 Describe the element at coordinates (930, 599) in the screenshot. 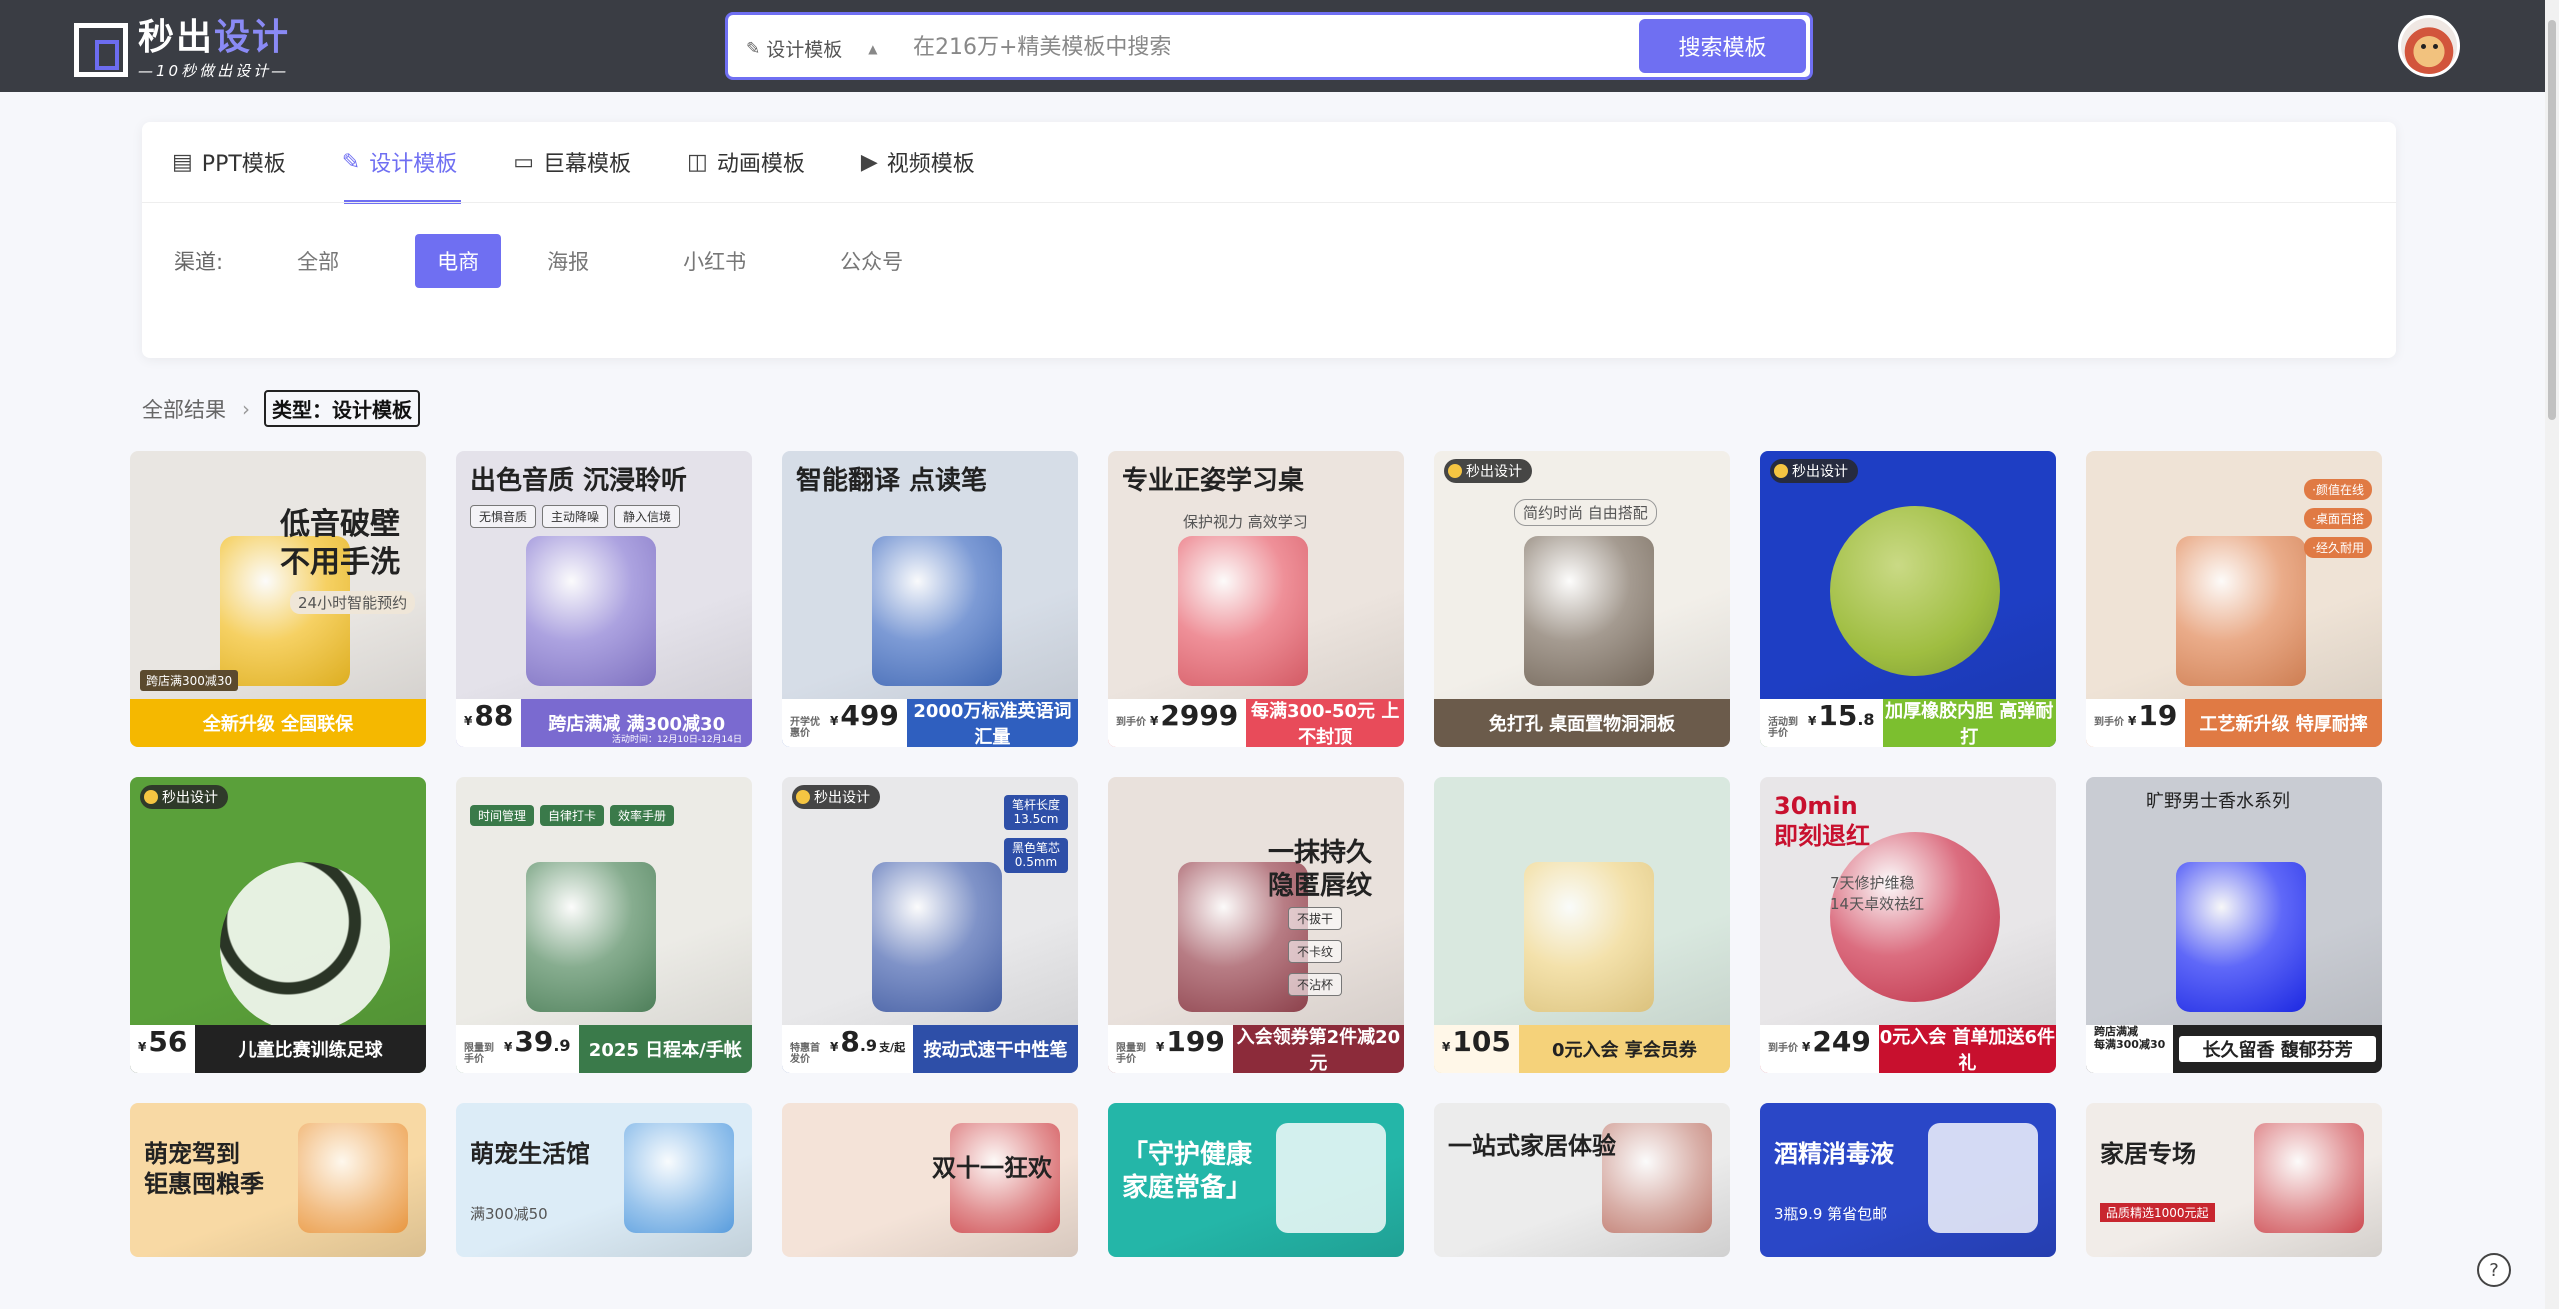

I see `template-card: 智能翻译 点读笔 开学优惠价 ¥499 2000万标准英语词汇量` at that location.